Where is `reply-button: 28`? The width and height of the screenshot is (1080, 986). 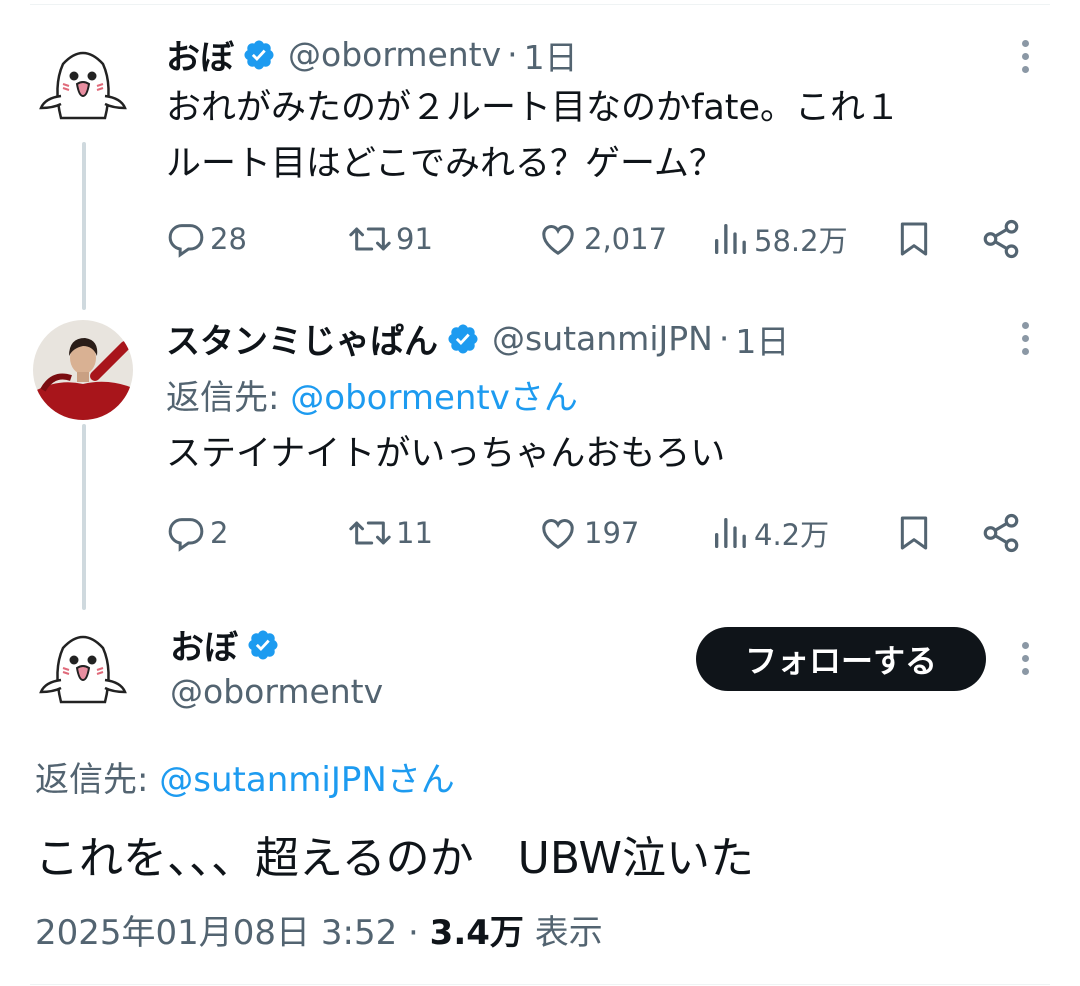 reply-button: 28 is located at coordinates (206, 239).